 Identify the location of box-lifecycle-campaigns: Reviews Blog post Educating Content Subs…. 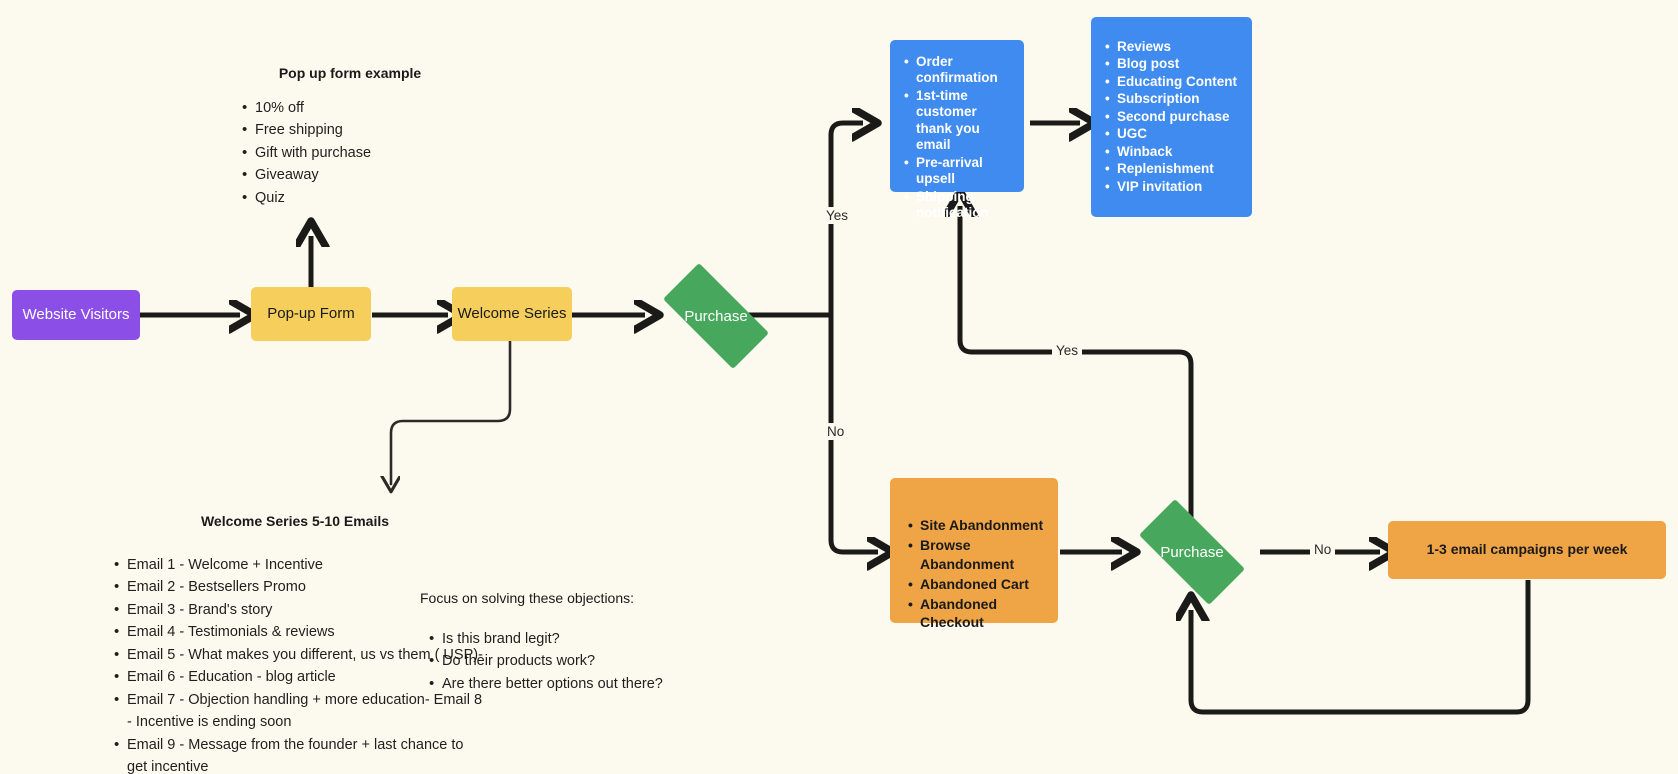
(1171, 117).